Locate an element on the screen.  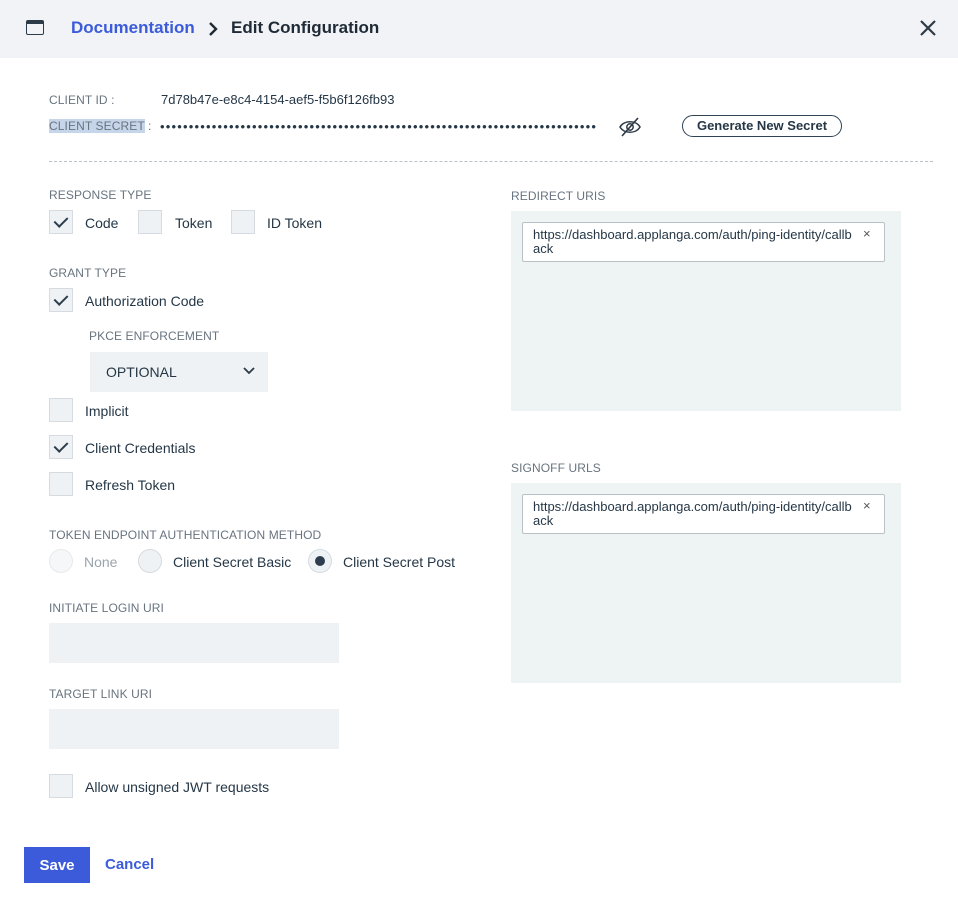
modal-header: Documentation Edit Configuration is located at coordinates (479, 29).